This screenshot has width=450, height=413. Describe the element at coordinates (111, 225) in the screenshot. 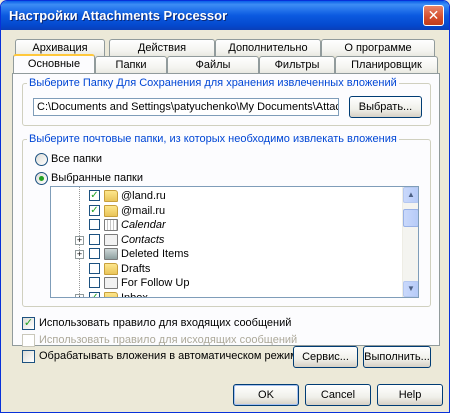

I see `calendar-icon` at that location.